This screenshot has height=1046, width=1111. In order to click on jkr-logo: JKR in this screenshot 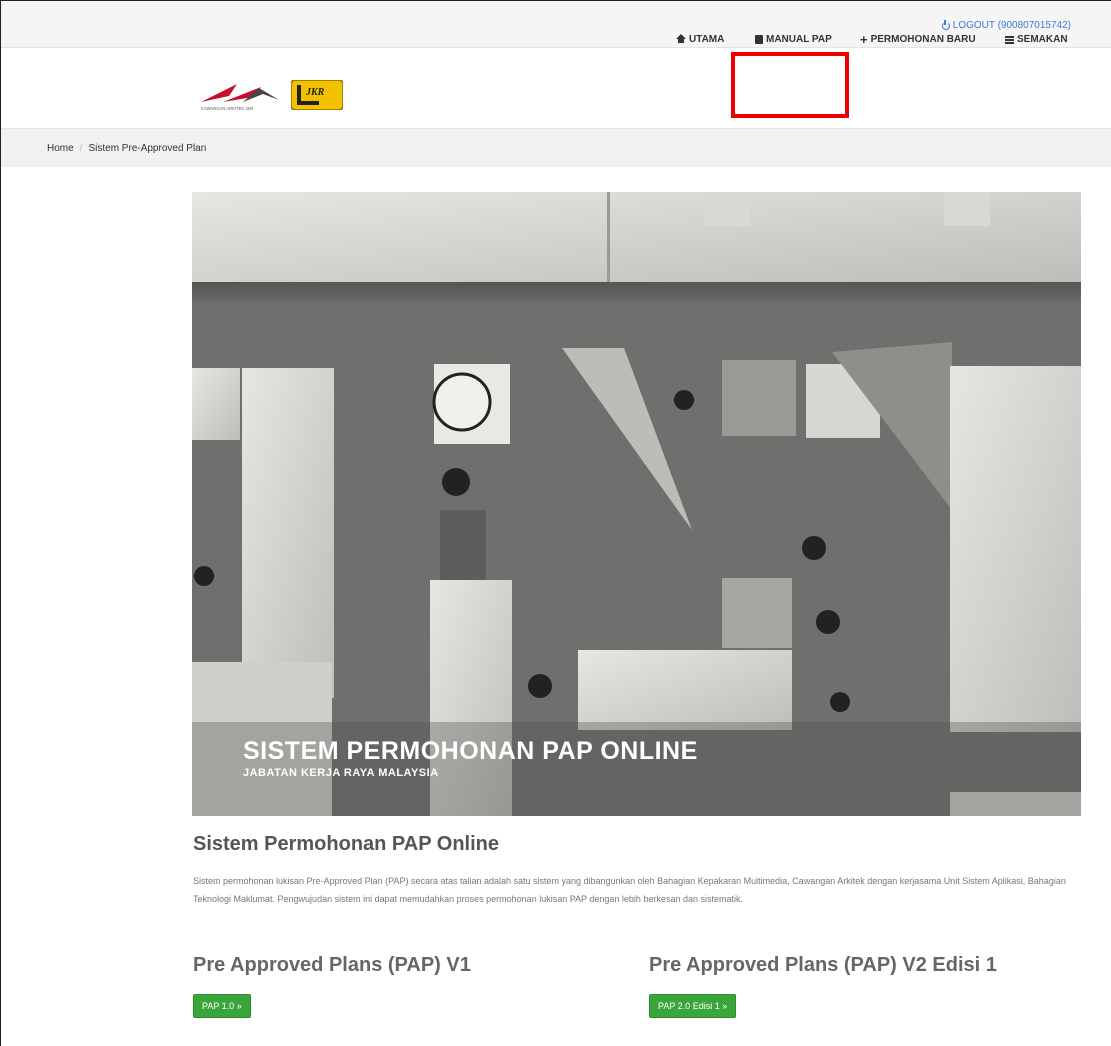, I will do `click(317, 95)`.